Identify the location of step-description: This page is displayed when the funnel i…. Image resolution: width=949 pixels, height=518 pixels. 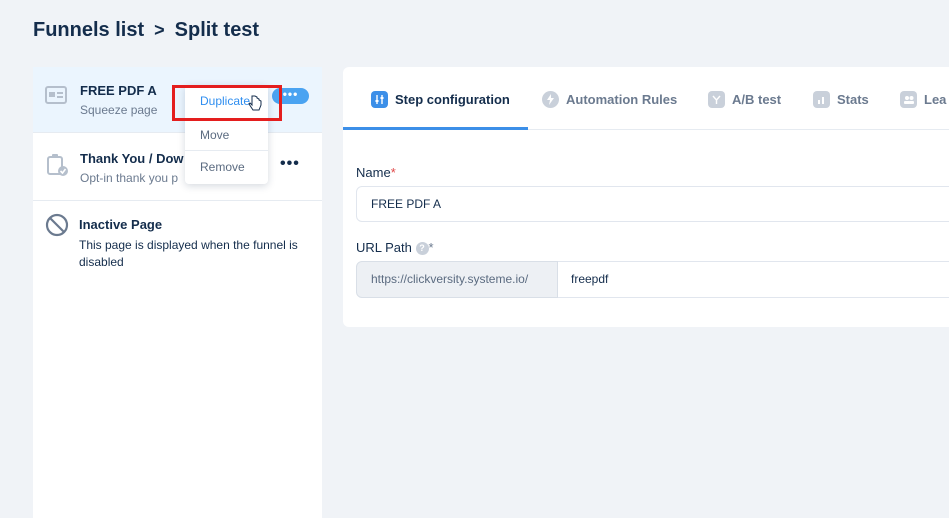
(188, 253).